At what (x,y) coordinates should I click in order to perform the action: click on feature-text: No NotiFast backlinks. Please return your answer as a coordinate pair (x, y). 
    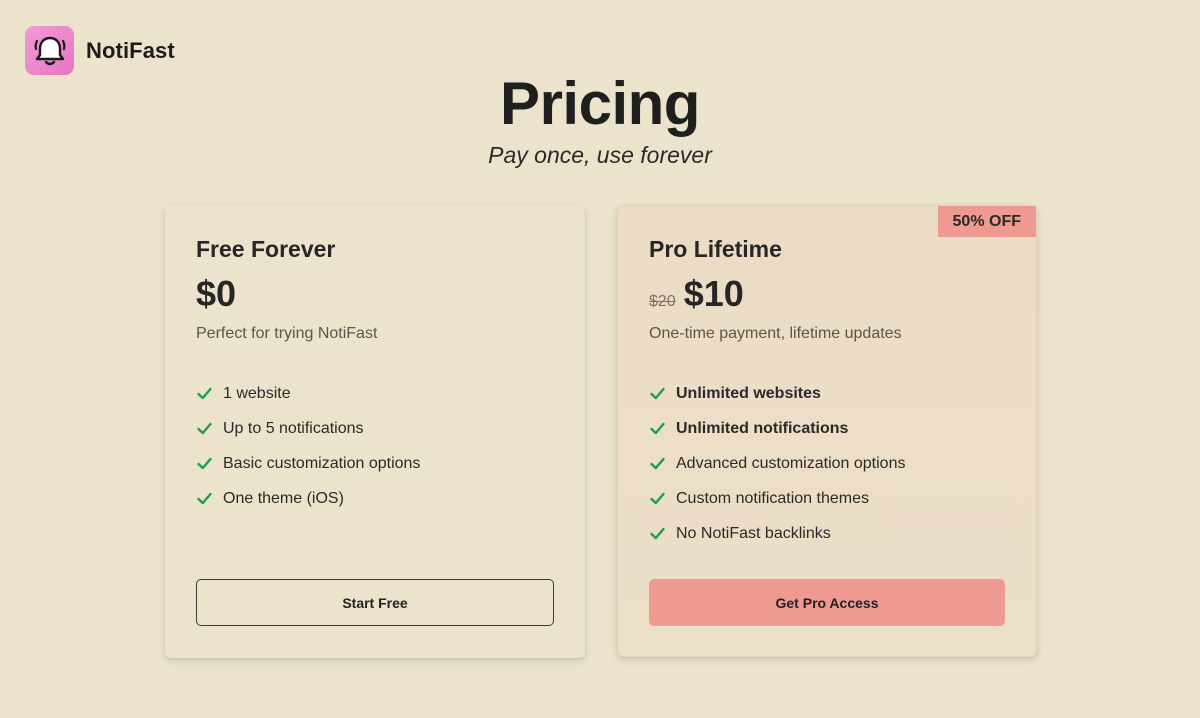
    Looking at the image, I should click on (753, 533).